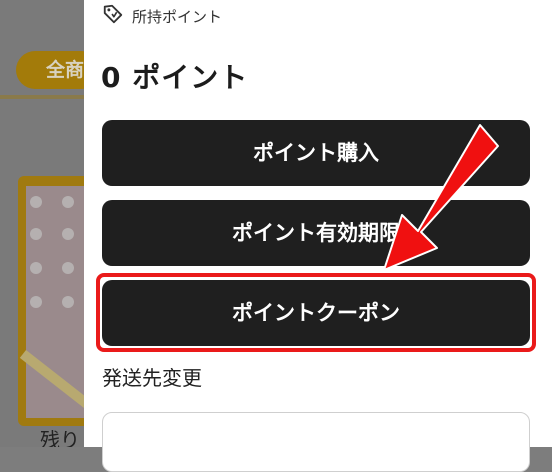 This screenshot has height=472, width=552. What do you see at coordinates (175, 77) in the screenshot?
I see `points-balance: 0 ポイント` at bounding box center [175, 77].